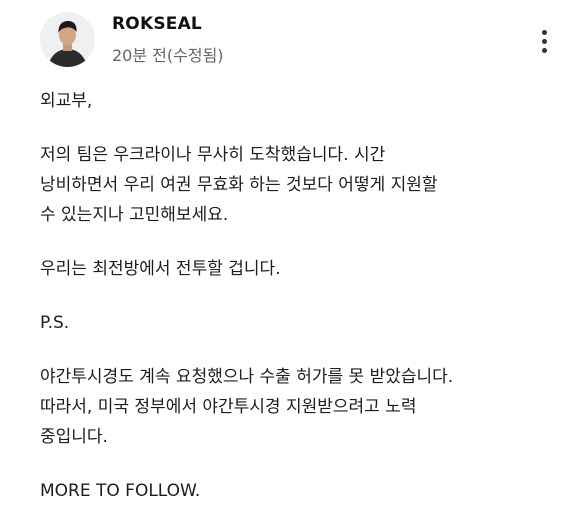 The width and height of the screenshot is (582, 522). What do you see at coordinates (300, 101) in the screenshot?
I see `post-paragraph: 외교부,` at bounding box center [300, 101].